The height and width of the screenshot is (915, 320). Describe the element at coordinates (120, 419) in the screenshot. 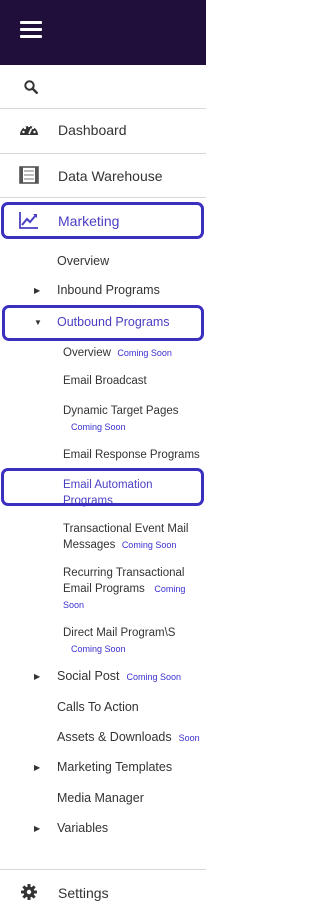

I see `dynamic-target-pages-link: Dynamic Target Pages Coming Soon` at that location.